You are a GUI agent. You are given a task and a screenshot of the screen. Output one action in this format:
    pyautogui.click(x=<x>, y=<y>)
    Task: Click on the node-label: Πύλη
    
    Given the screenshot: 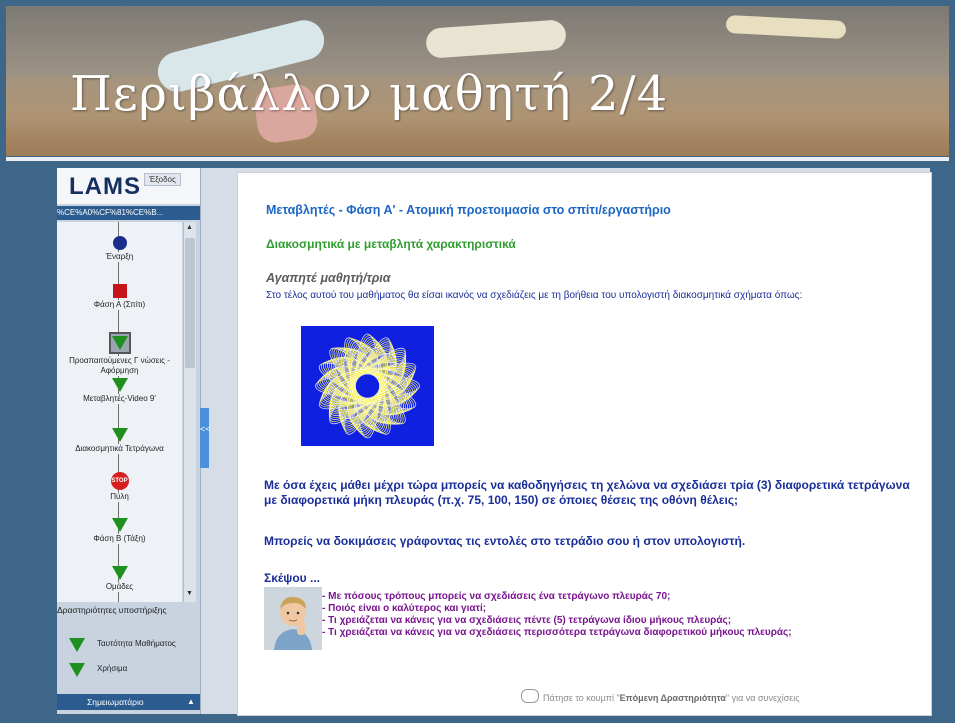 What is the action you would take?
    pyautogui.click(x=119, y=497)
    